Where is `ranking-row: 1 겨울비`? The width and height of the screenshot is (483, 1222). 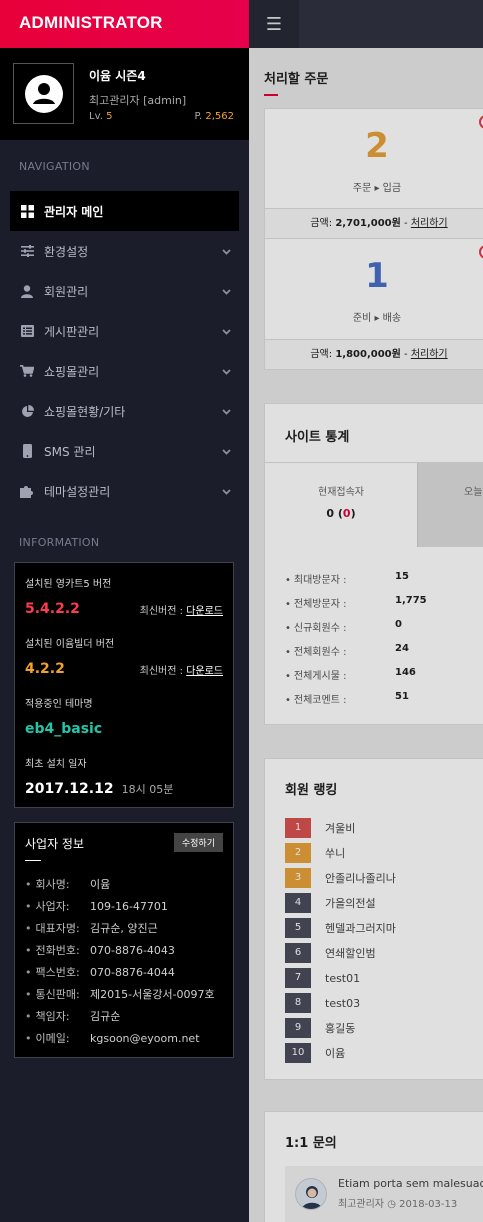 ranking-row: 1 겨울비 is located at coordinates (320, 828).